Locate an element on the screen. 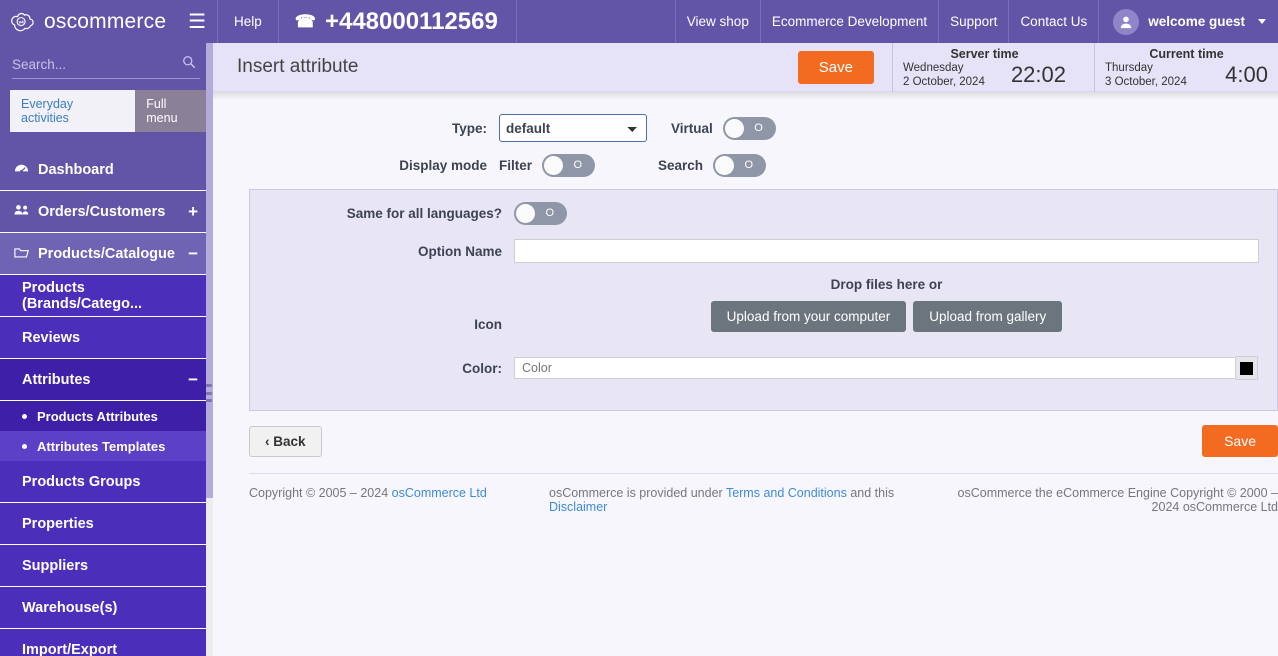 This screenshot has width=1278, height=656. hamburger-icon: ☰ is located at coordinates (197, 22).